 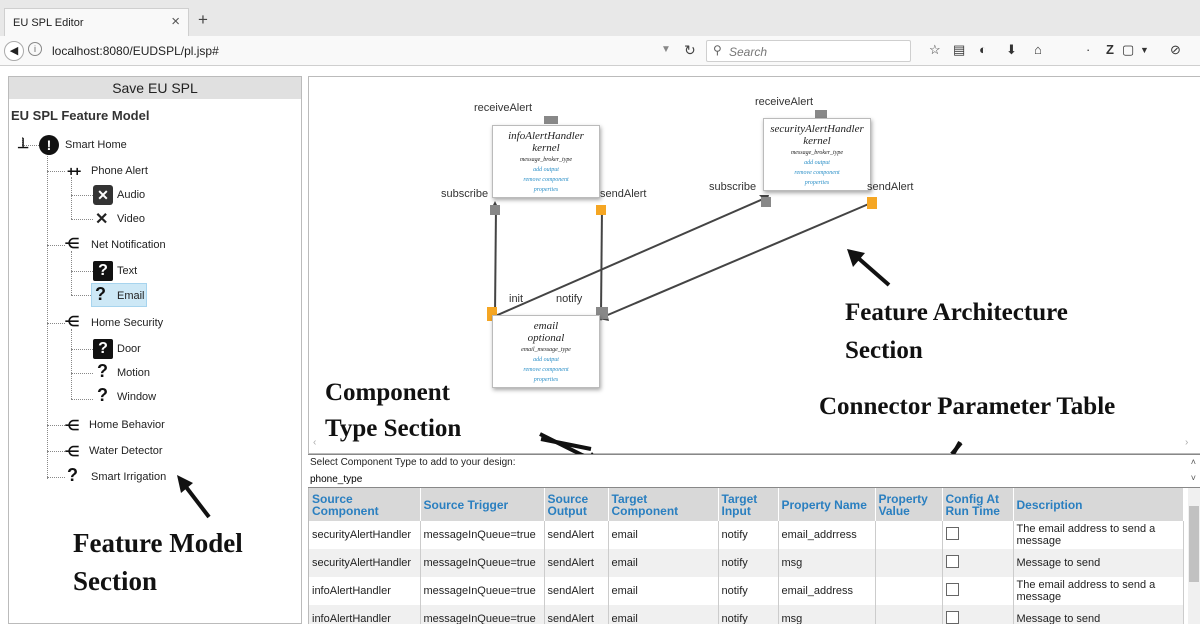 I want to click on port-label-init: init, so click(x=516, y=299).